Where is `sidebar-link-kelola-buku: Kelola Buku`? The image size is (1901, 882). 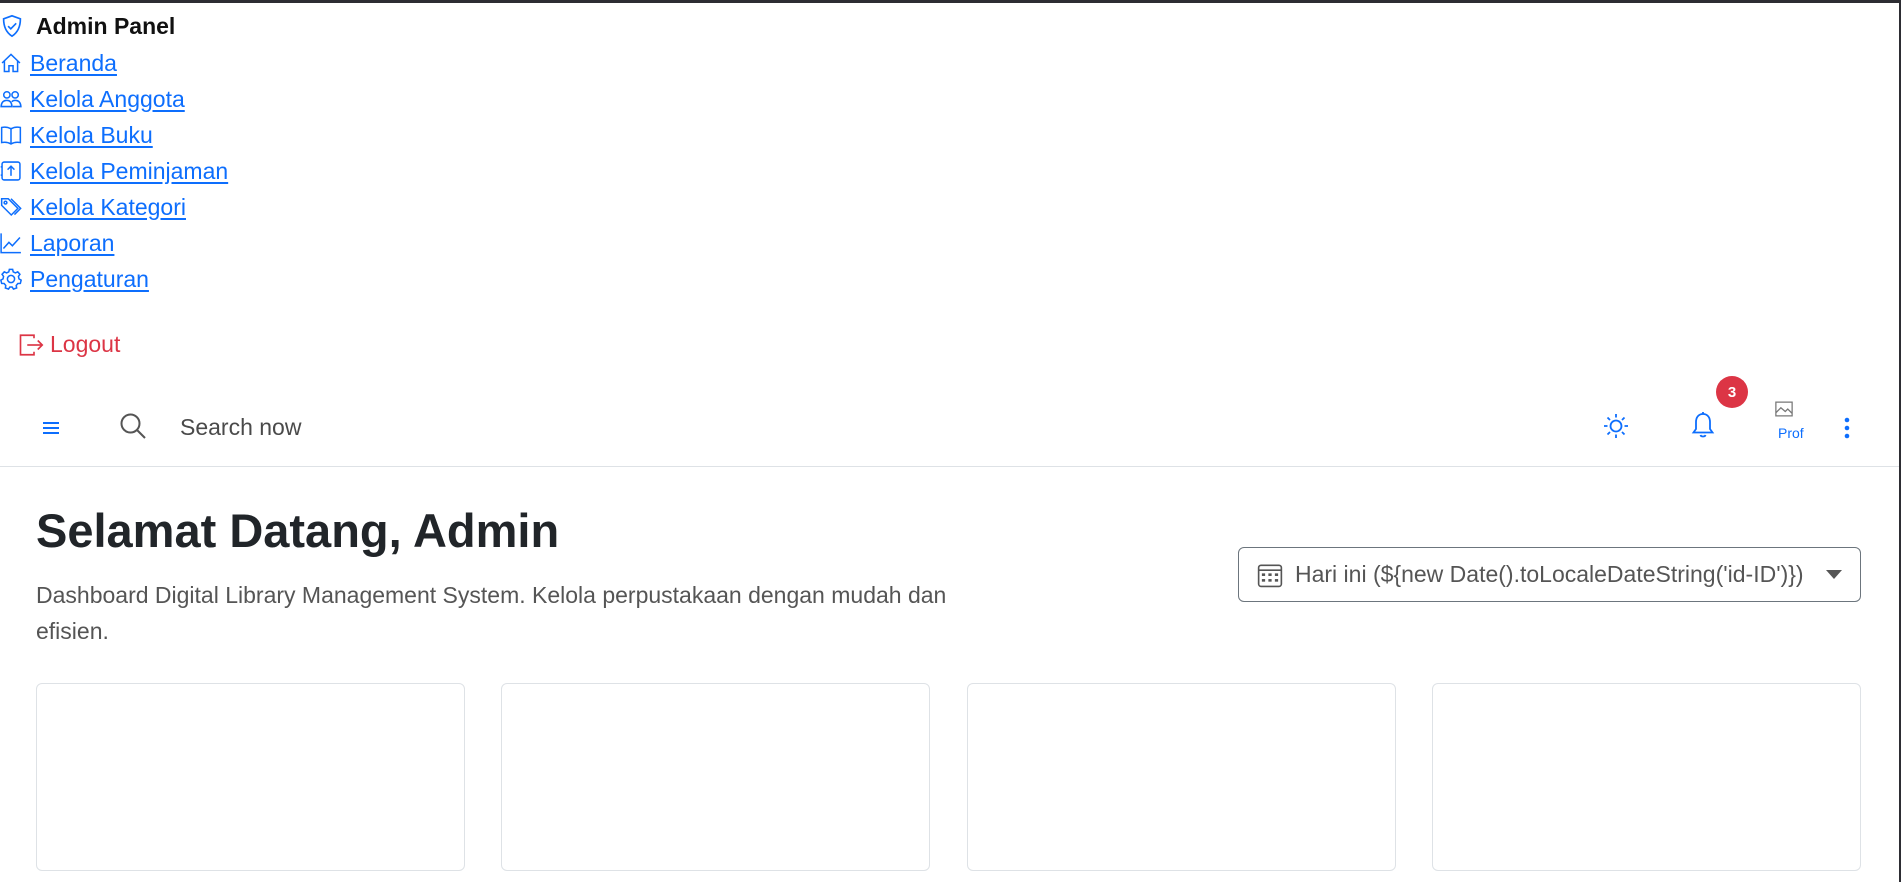 sidebar-link-kelola-buku: Kelola Buku is located at coordinates (76, 135).